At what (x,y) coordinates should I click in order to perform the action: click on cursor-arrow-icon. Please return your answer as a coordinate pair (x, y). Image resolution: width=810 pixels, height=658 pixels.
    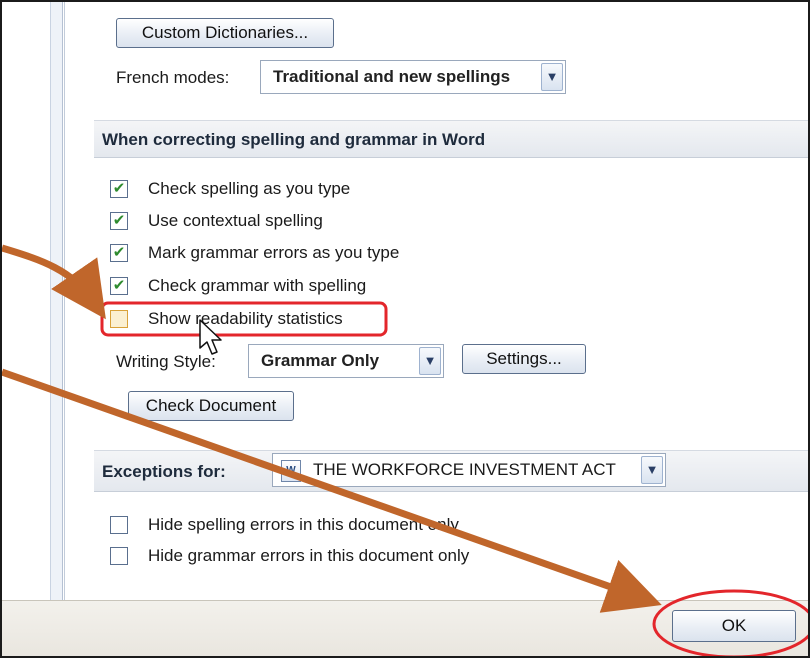
    Looking at the image, I should click on (210, 337).